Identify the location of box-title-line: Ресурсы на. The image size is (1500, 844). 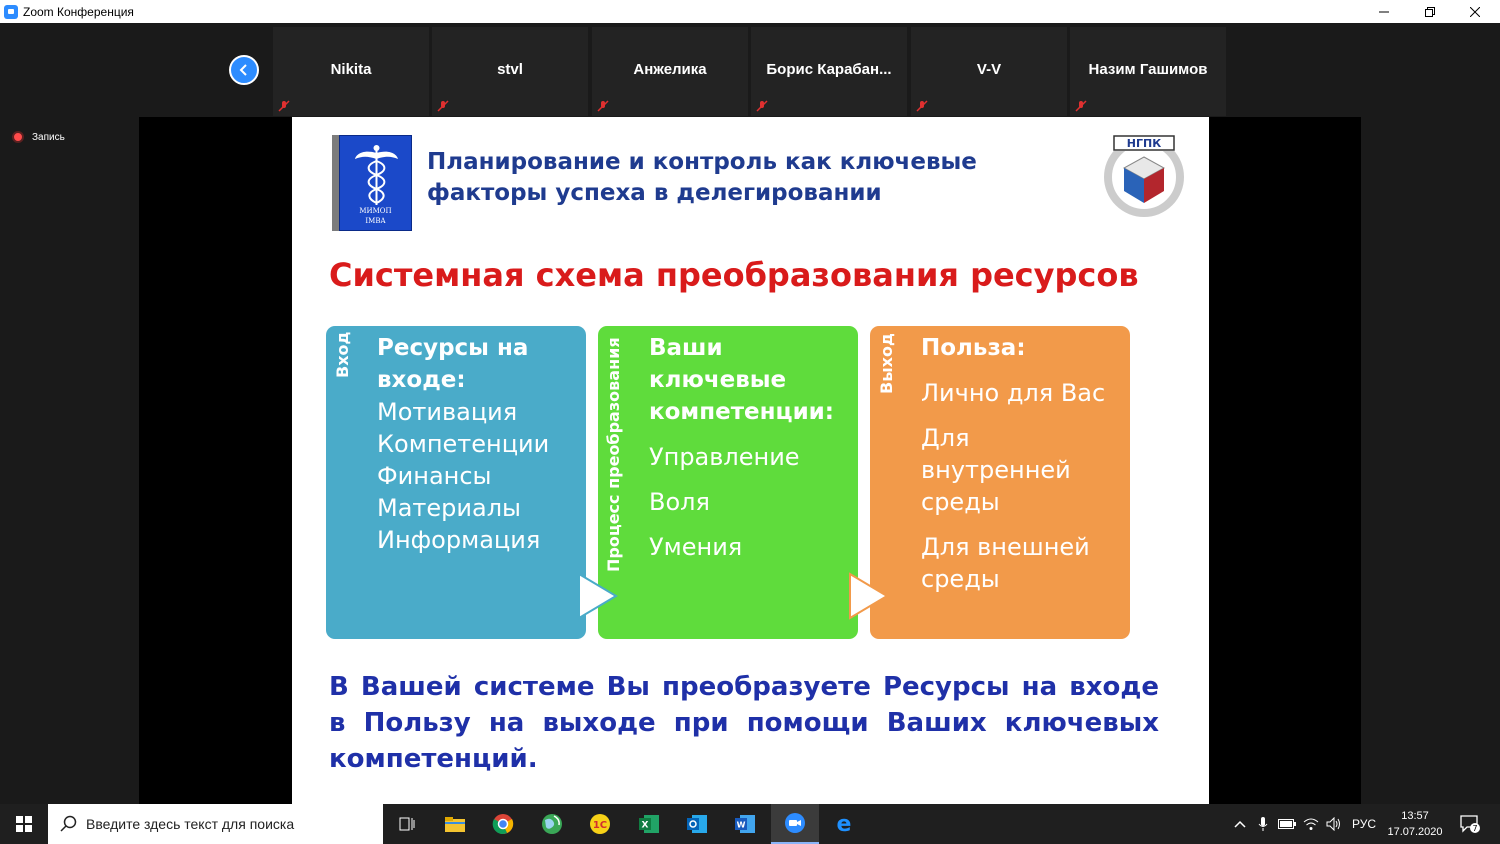
(453, 348).